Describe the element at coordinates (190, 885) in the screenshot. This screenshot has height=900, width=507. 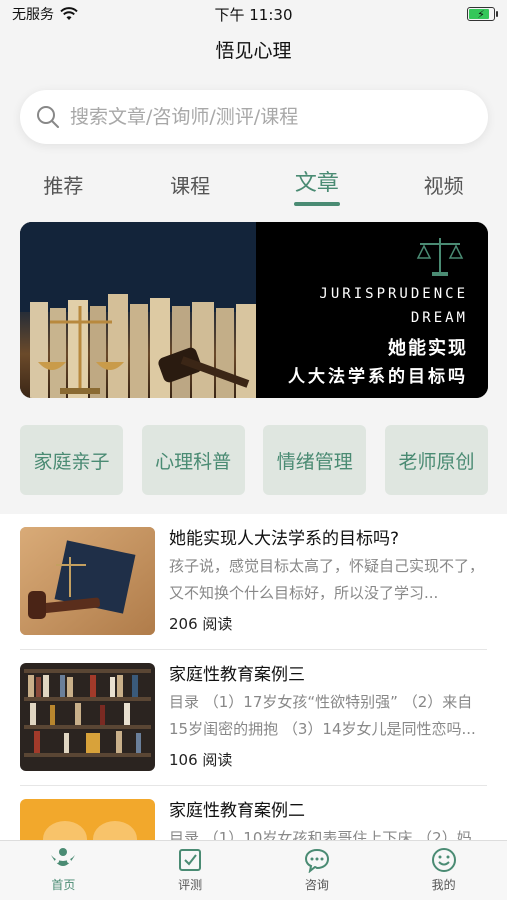
I see `tabbar-label: 评测` at that location.